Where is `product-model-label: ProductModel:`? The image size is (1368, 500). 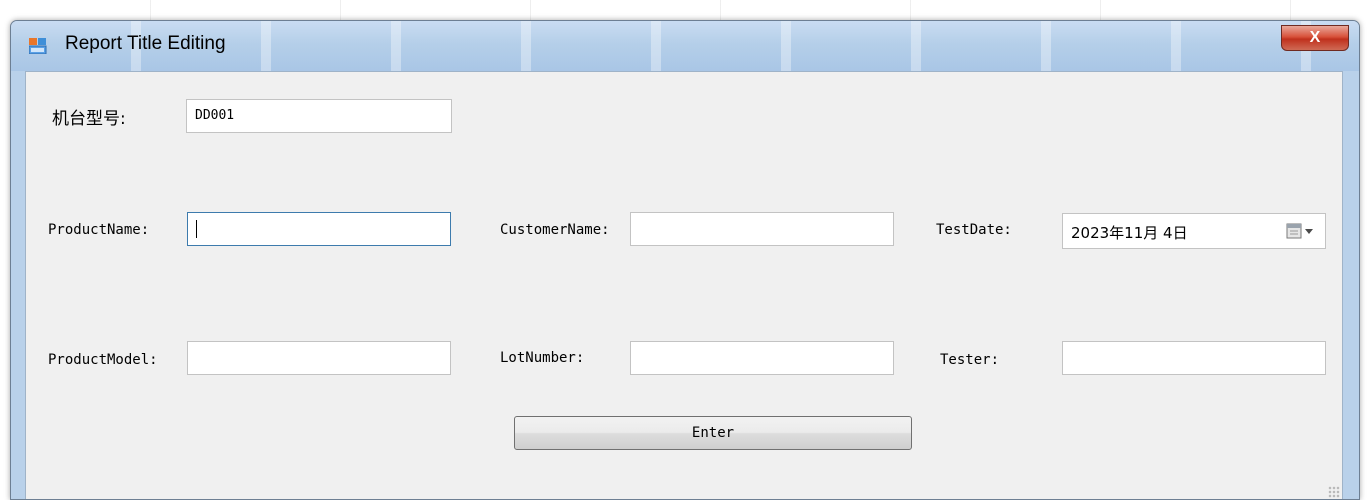
product-model-label: ProductModel: is located at coordinates (103, 360).